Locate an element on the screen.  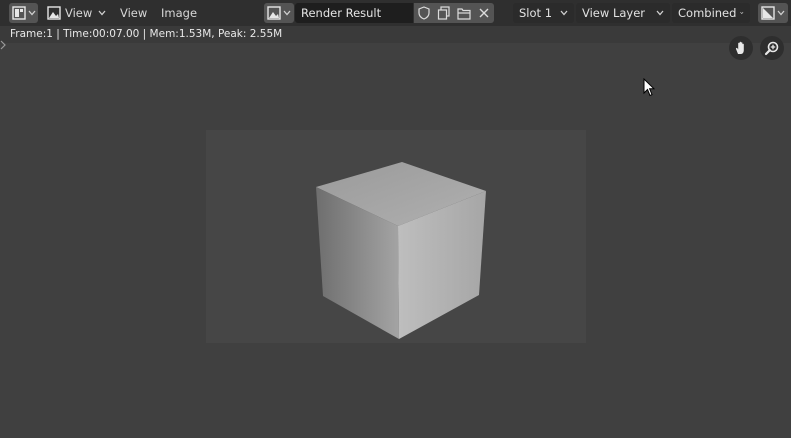
new-image-button is located at coordinates (444, 13).